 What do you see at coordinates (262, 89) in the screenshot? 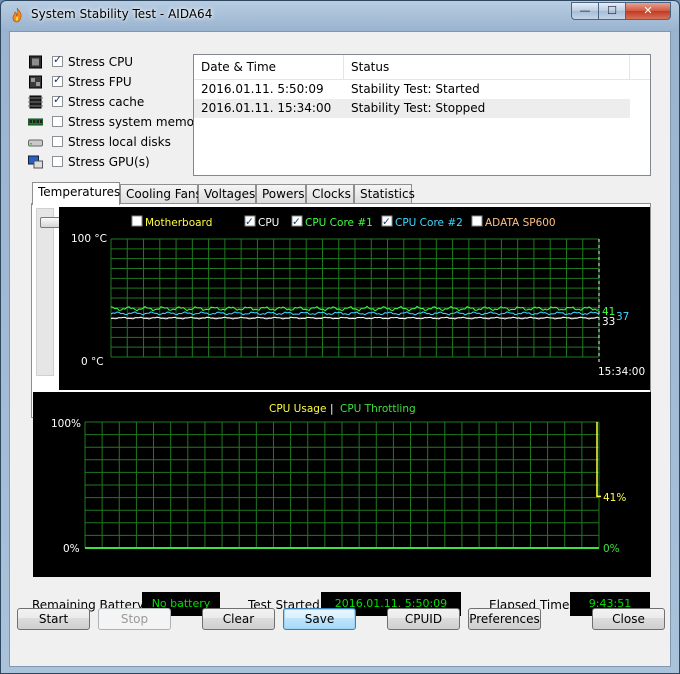
I see `log-date-time: 2016.01.11. 5:50:09` at bounding box center [262, 89].